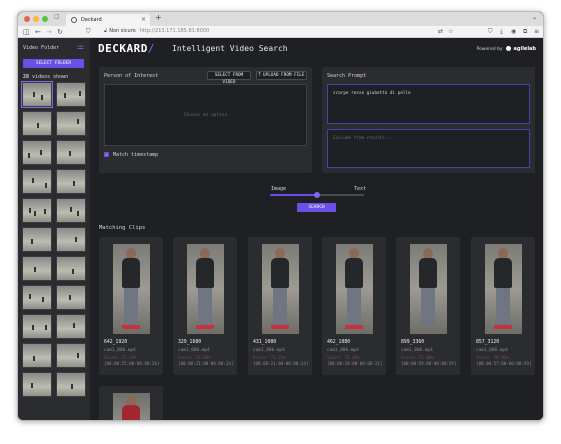 The width and height of the screenshot is (561, 444). I want to click on slider-left-label: Image, so click(279, 189).